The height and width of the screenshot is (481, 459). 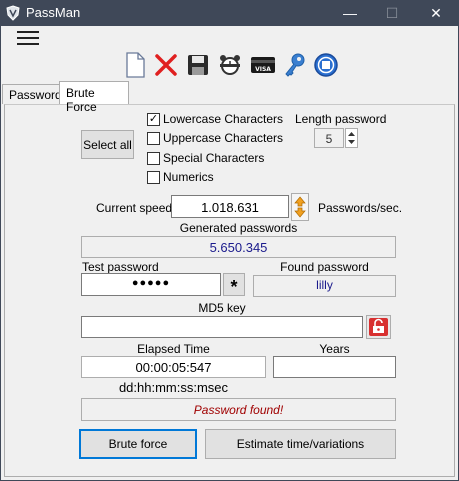 What do you see at coordinates (326, 65) in the screenshot?
I see `stop-icon` at bounding box center [326, 65].